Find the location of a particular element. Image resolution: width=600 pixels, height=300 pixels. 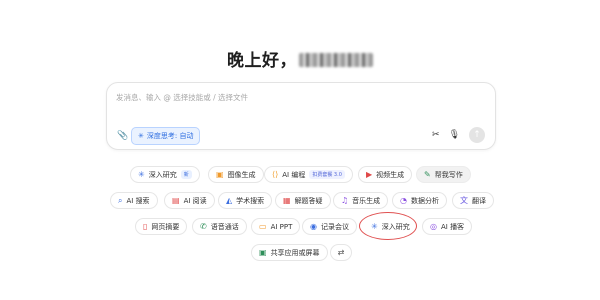

plan-badge: 扣费套餐 3.0 is located at coordinates (327, 174).